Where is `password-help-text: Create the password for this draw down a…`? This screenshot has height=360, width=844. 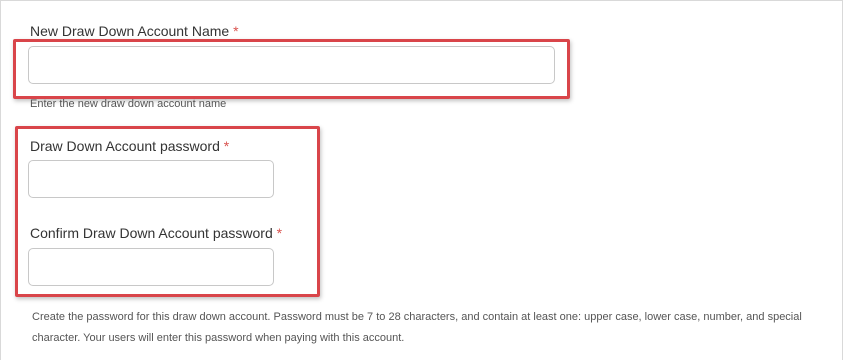 password-help-text: Create the password for this draw down a… is located at coordinates (417, 327).